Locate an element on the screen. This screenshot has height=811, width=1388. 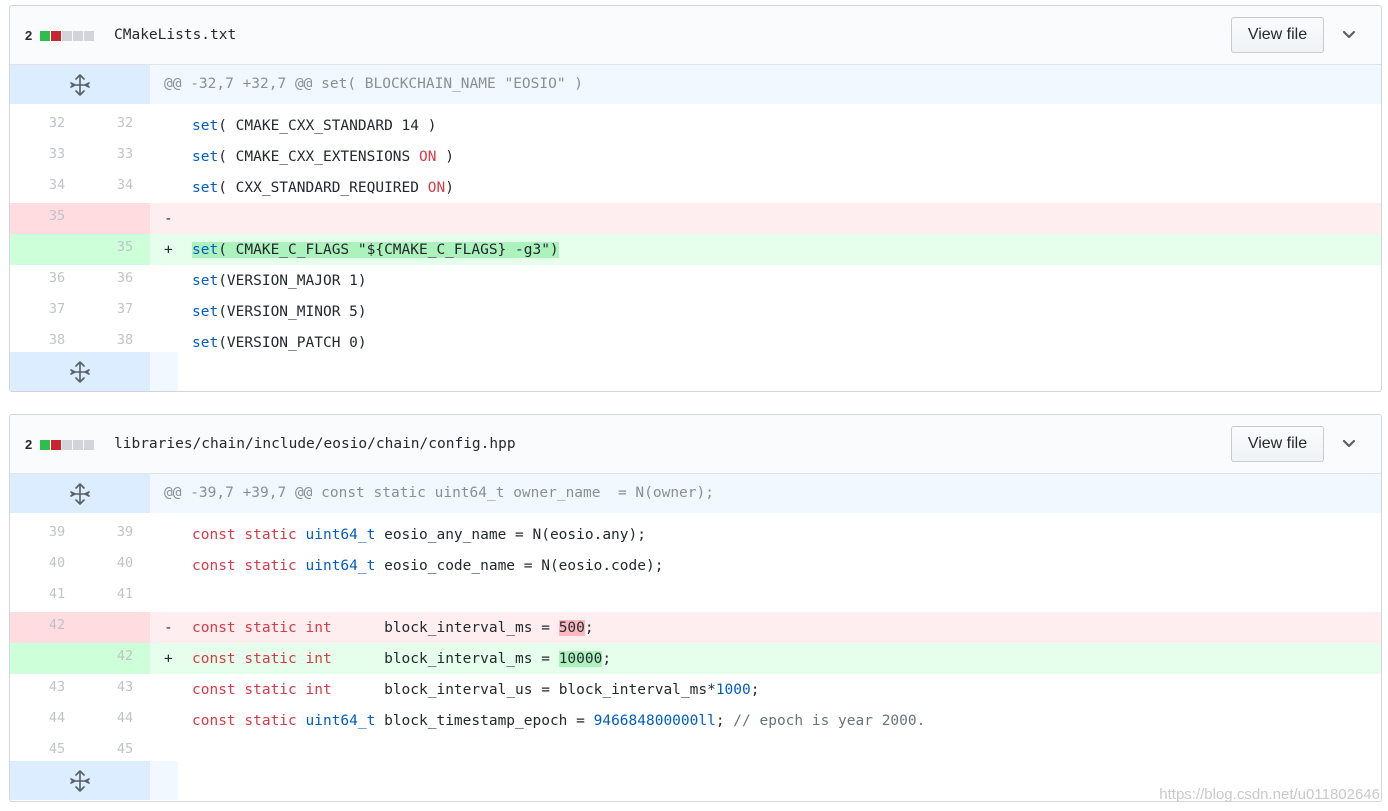
new-line-number: 42 is located at coordinates (125, 658).